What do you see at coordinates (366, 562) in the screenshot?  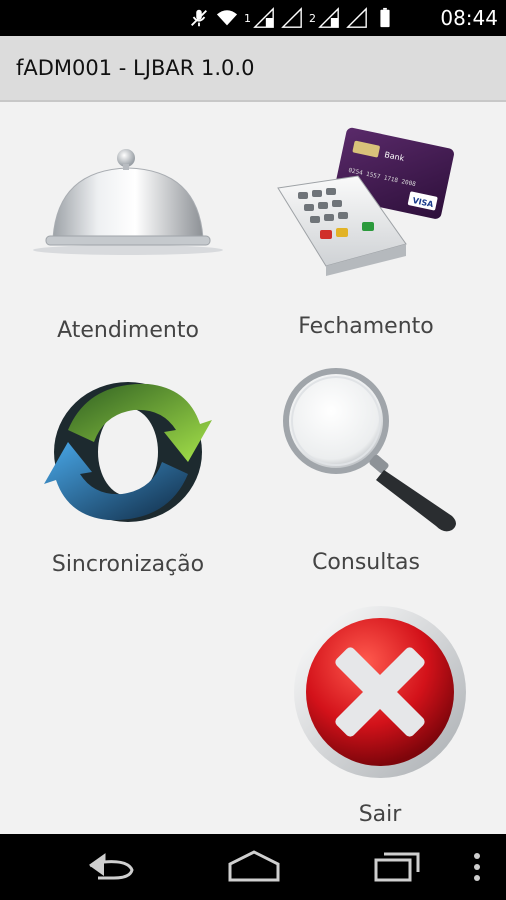 I see `menu-item-label: Consultas` at bounding box center [366, 562].